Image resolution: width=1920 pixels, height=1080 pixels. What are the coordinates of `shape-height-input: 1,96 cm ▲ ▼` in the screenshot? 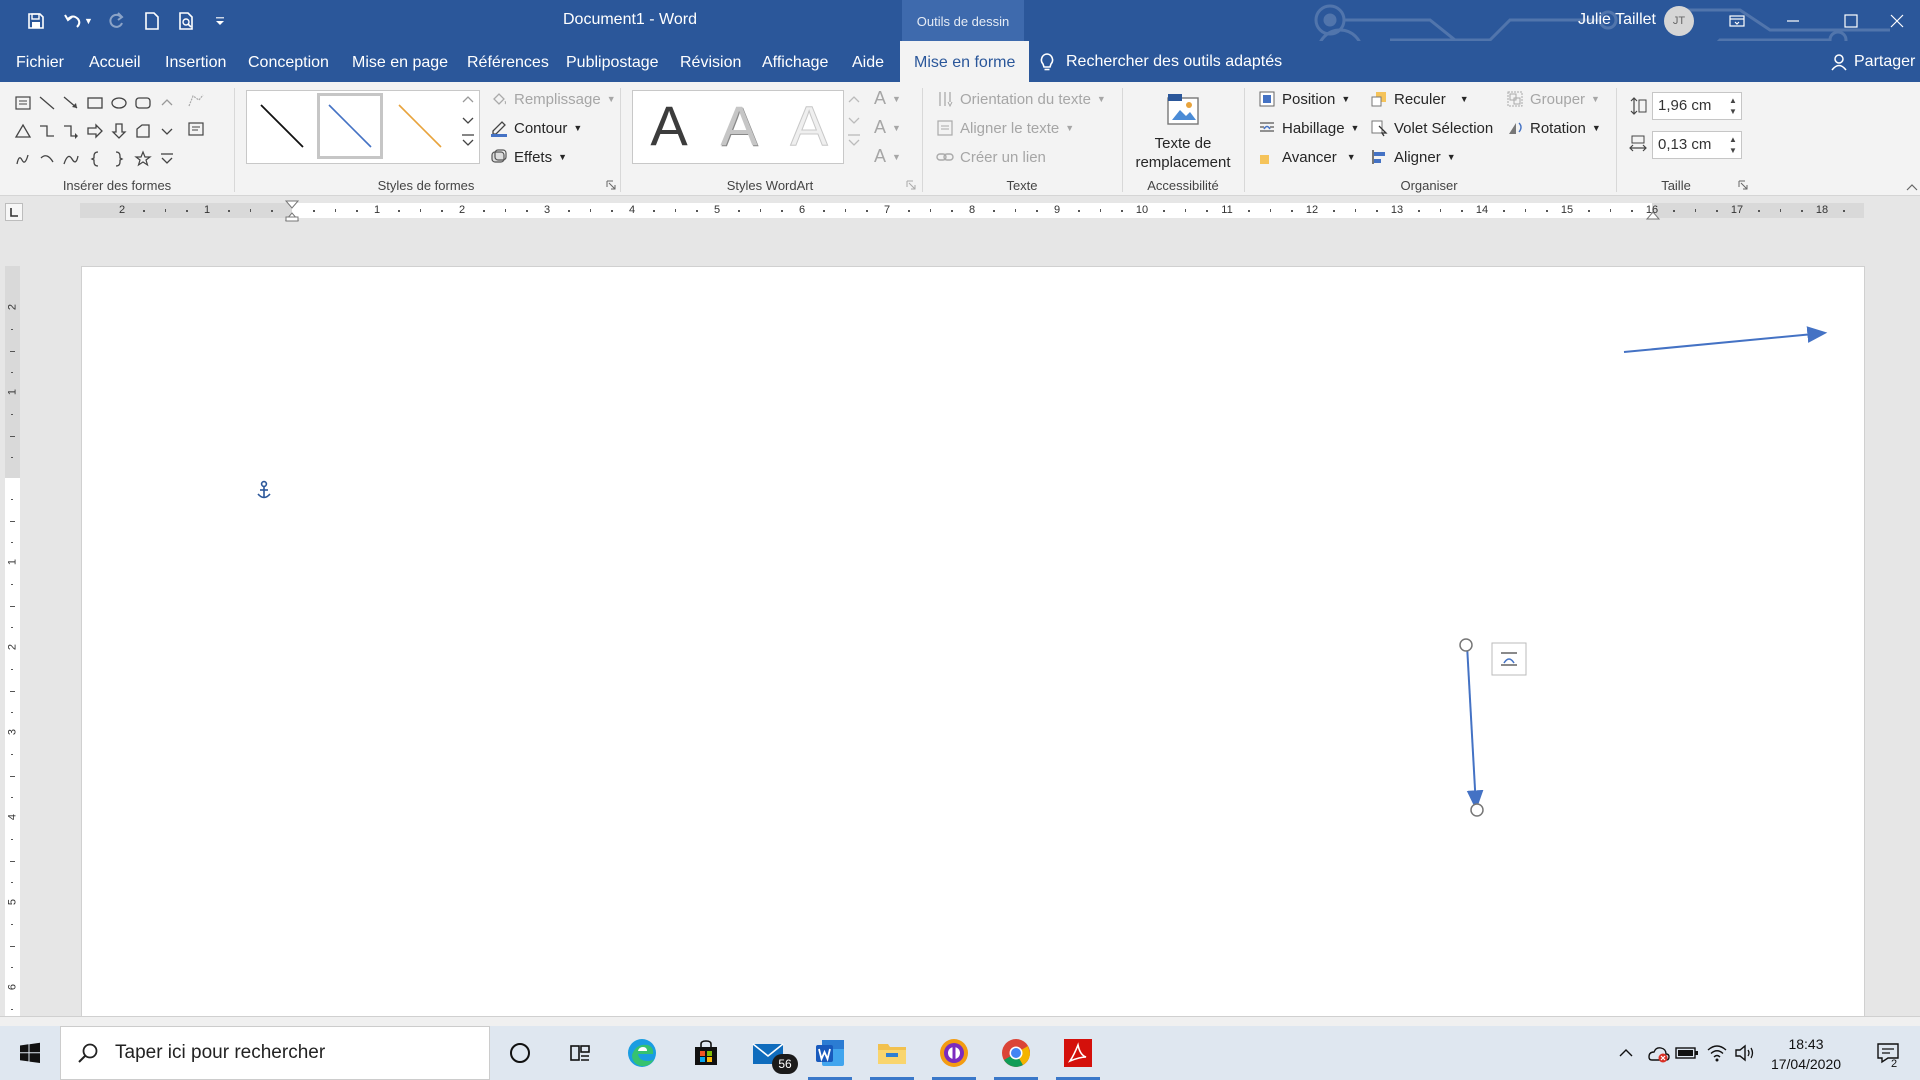 It's located at (1697, 106).